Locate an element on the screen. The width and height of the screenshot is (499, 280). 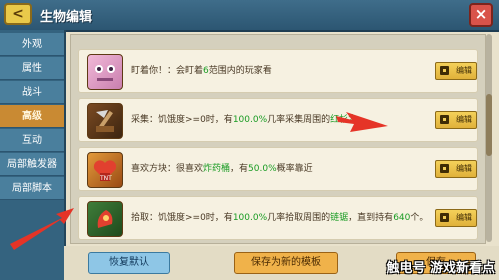
sidebar-item-attributes: 属性 is located at coordinates (32, 68).